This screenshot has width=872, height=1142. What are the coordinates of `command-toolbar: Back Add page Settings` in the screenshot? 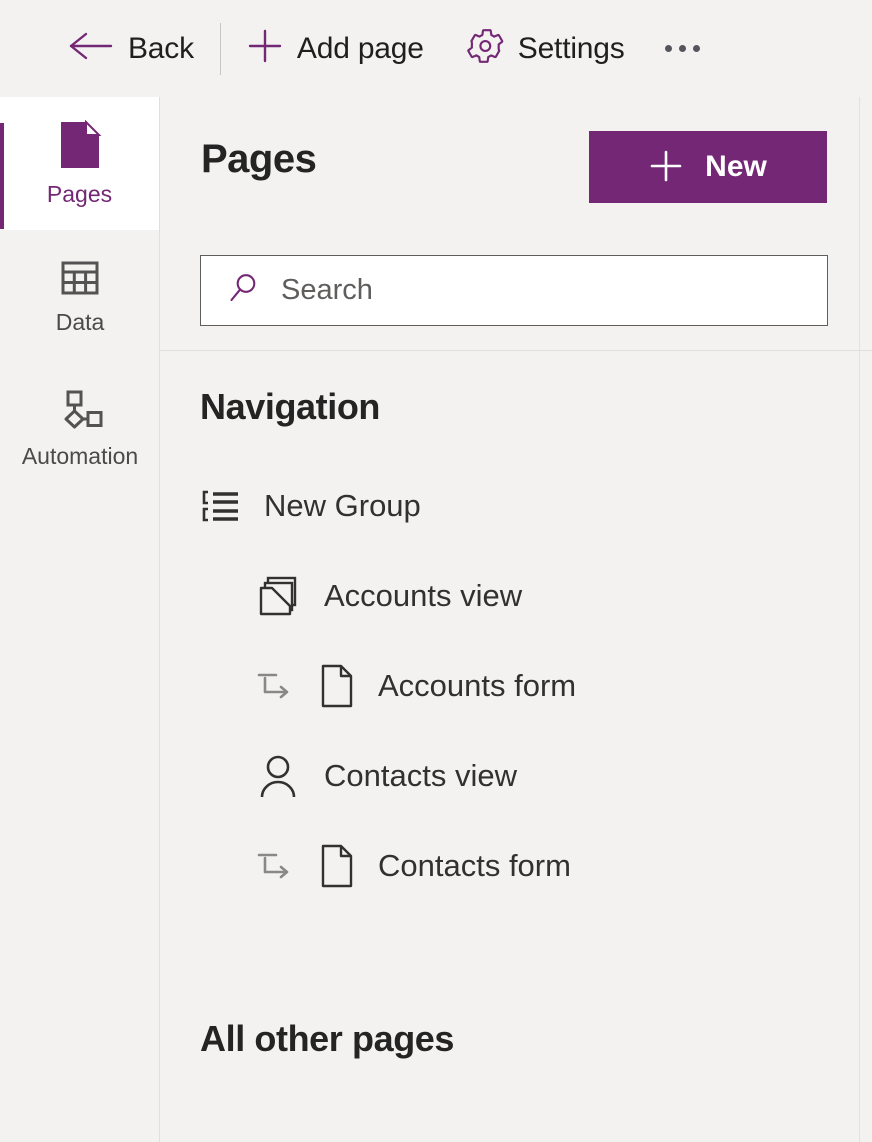 It's located at (436, 48).